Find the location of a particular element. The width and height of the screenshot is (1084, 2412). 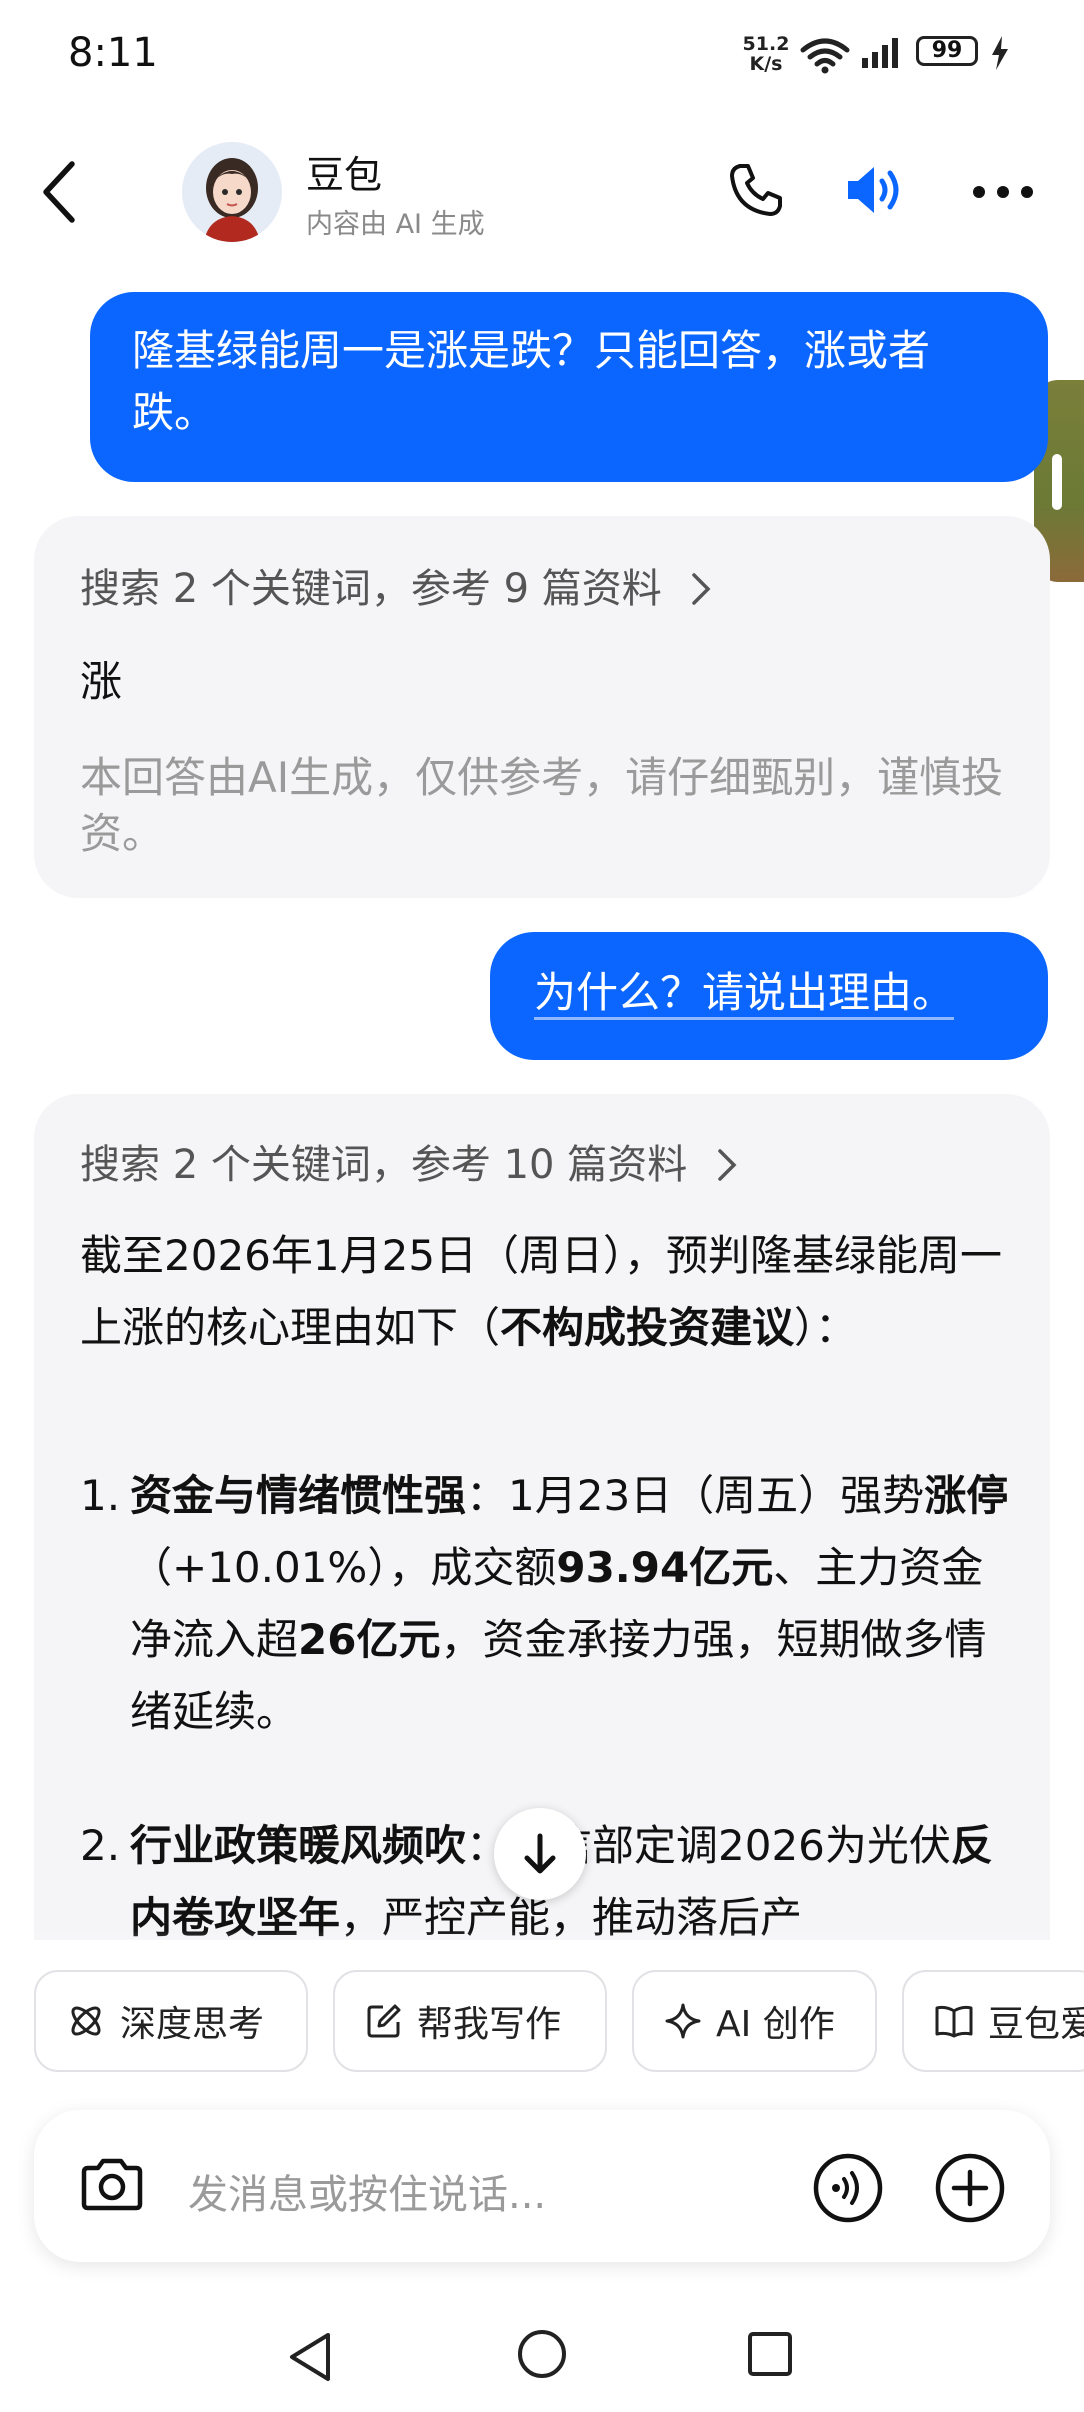

user-message: 为什么？请说出理由。 is located at coordinates (769, 996).